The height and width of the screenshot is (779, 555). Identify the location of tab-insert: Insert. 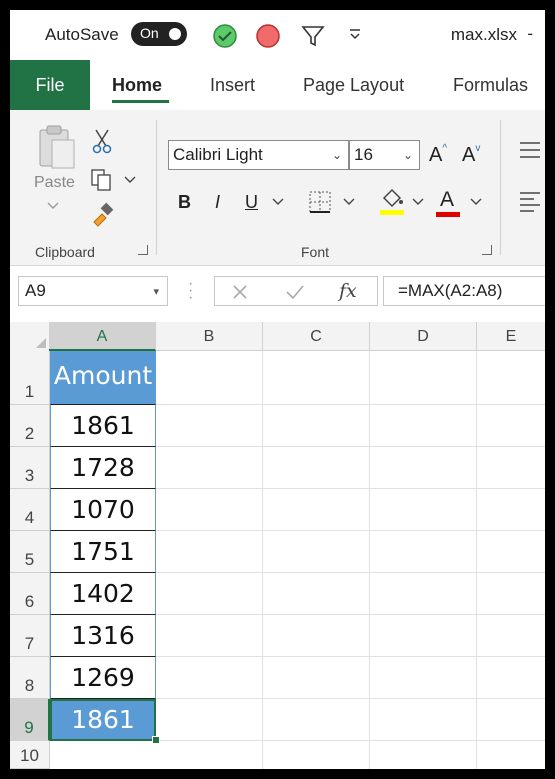
(232, 85).